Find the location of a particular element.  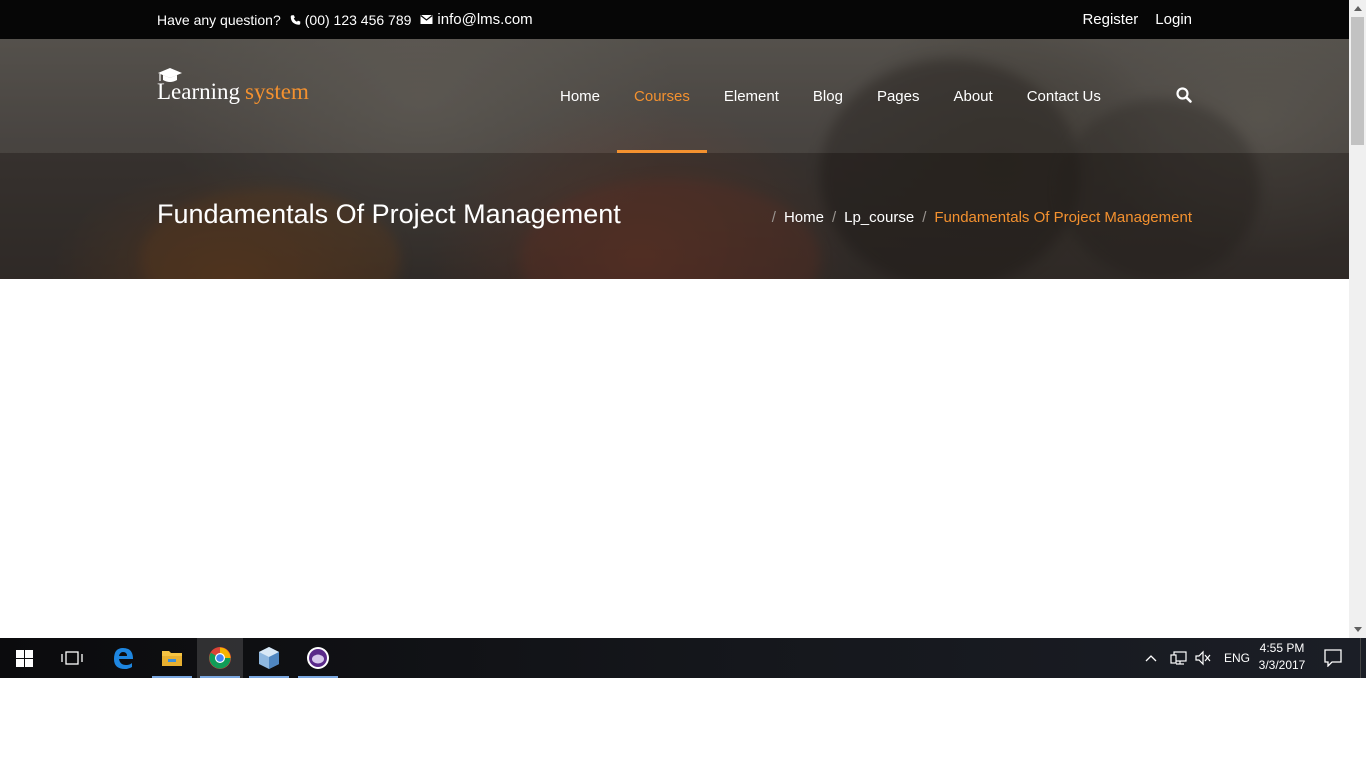

graduation-cap-icon is located at coordinates (170, 75).